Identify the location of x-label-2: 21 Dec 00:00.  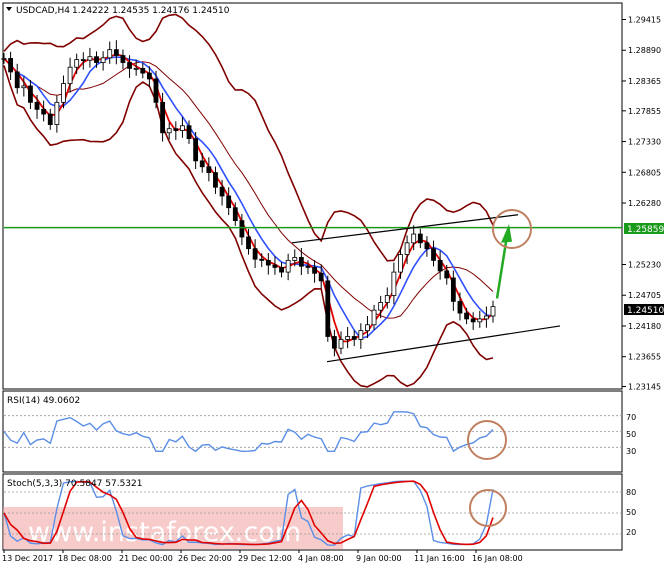
(146, 558).